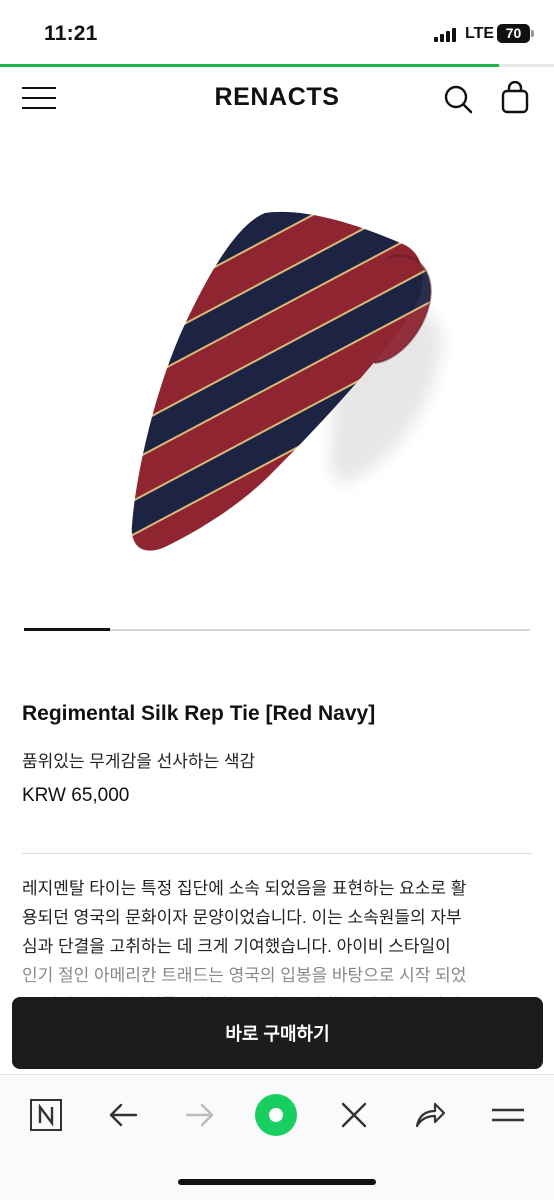  What do you see at coordinates (200, 1115) in the screenshot?
I see `forward-arrow-icon` at bounding box center [200, 1115].